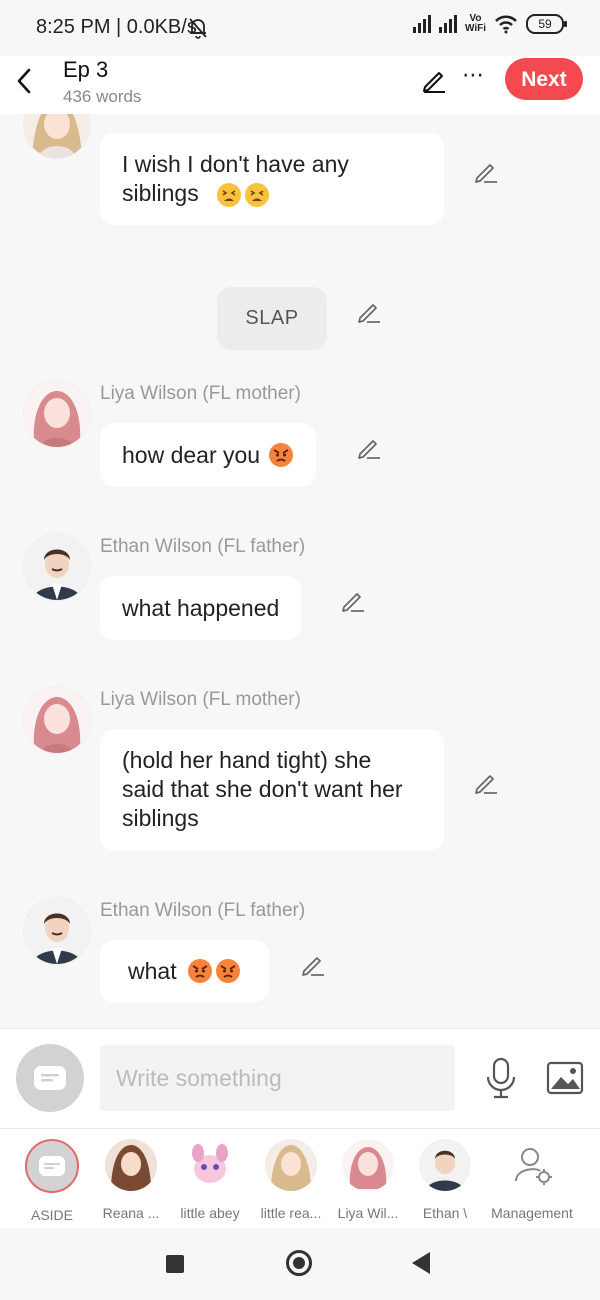  I want to click on message-bubble-3: what happened, so click(201, 608).